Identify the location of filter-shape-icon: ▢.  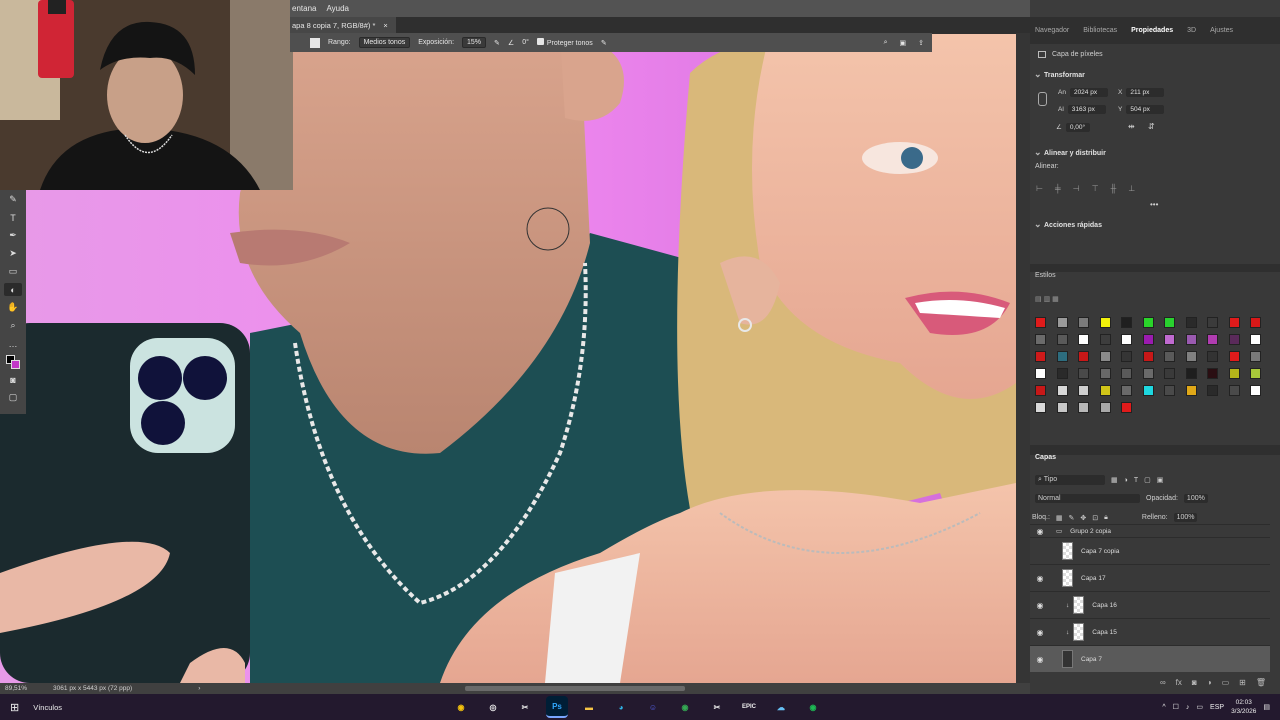
(1147, 480).